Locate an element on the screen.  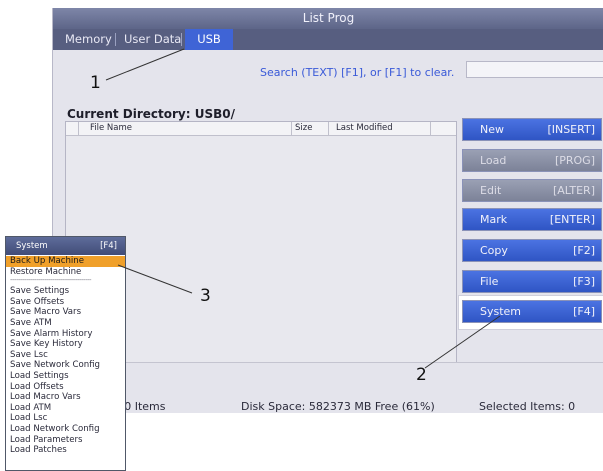
button-key: [ENTER] is located at coordinates (572, 219).